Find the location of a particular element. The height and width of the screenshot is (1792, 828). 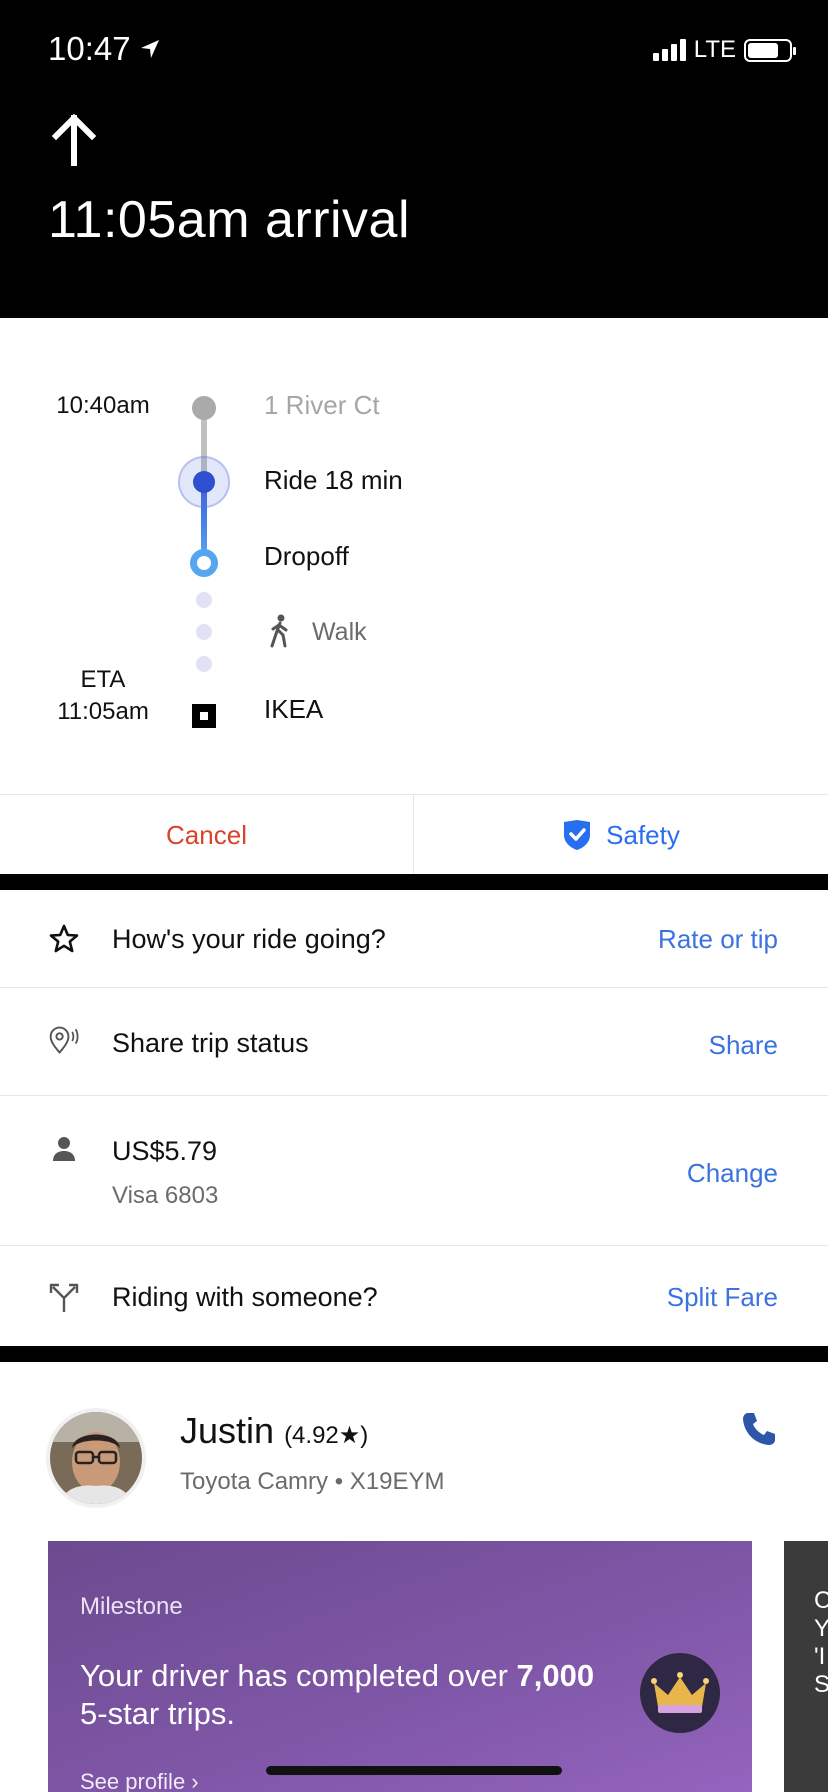

location-arrow-icon is located at coordinates (149, 49).